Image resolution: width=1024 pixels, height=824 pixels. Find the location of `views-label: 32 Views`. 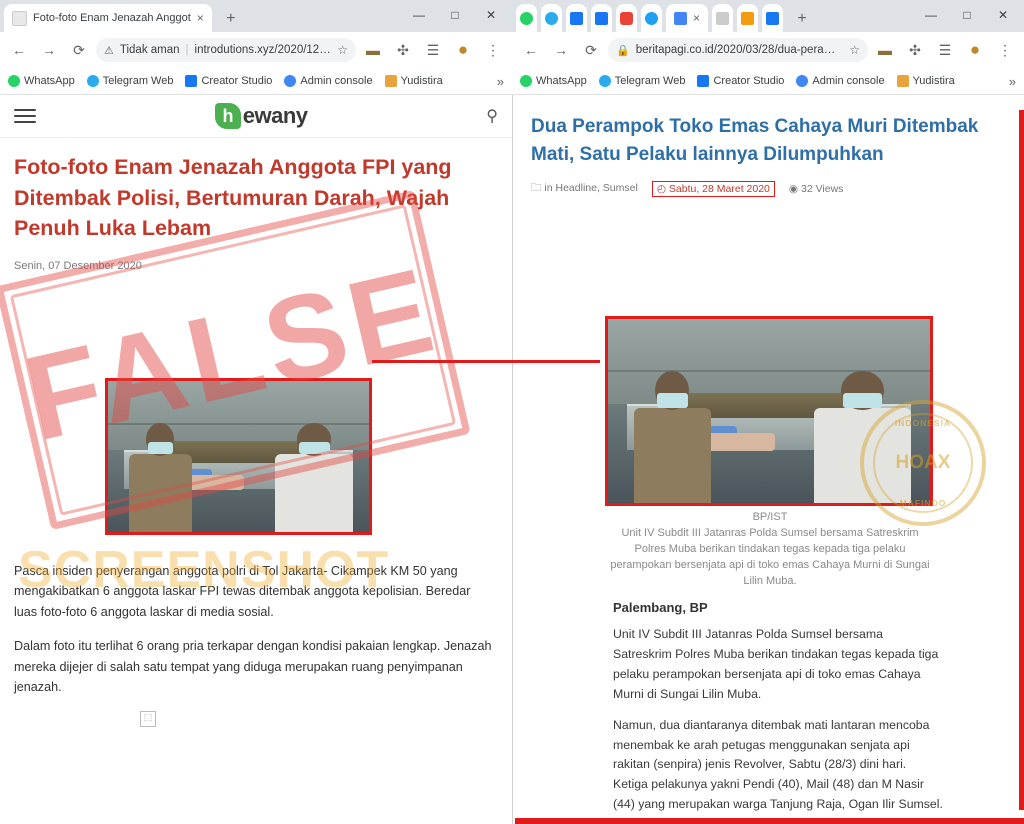

views-label: 32 Views is located at coordinates (822, 189).